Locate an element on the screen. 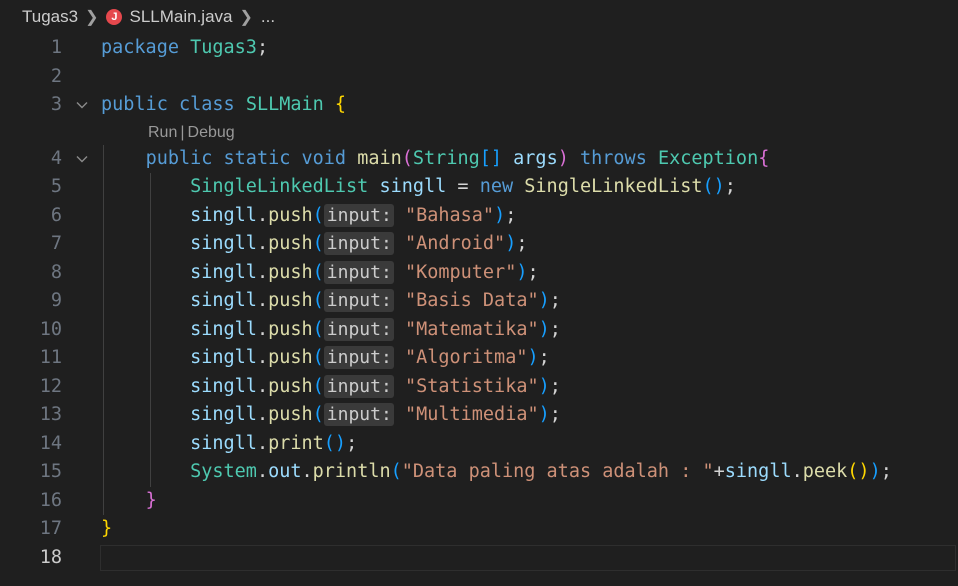 This screenshot has width=958, height=586. code-line: 9 singll.push(input: "Basis Data"); is located at coordinates (479, 301).